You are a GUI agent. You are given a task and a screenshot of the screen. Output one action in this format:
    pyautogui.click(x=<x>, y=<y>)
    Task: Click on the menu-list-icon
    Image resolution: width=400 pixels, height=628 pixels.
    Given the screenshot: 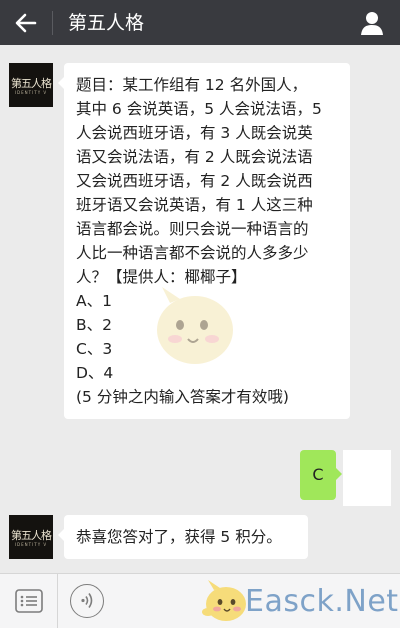 What is the action you would take?
    pyautogui.click(x=29, y=601)
    